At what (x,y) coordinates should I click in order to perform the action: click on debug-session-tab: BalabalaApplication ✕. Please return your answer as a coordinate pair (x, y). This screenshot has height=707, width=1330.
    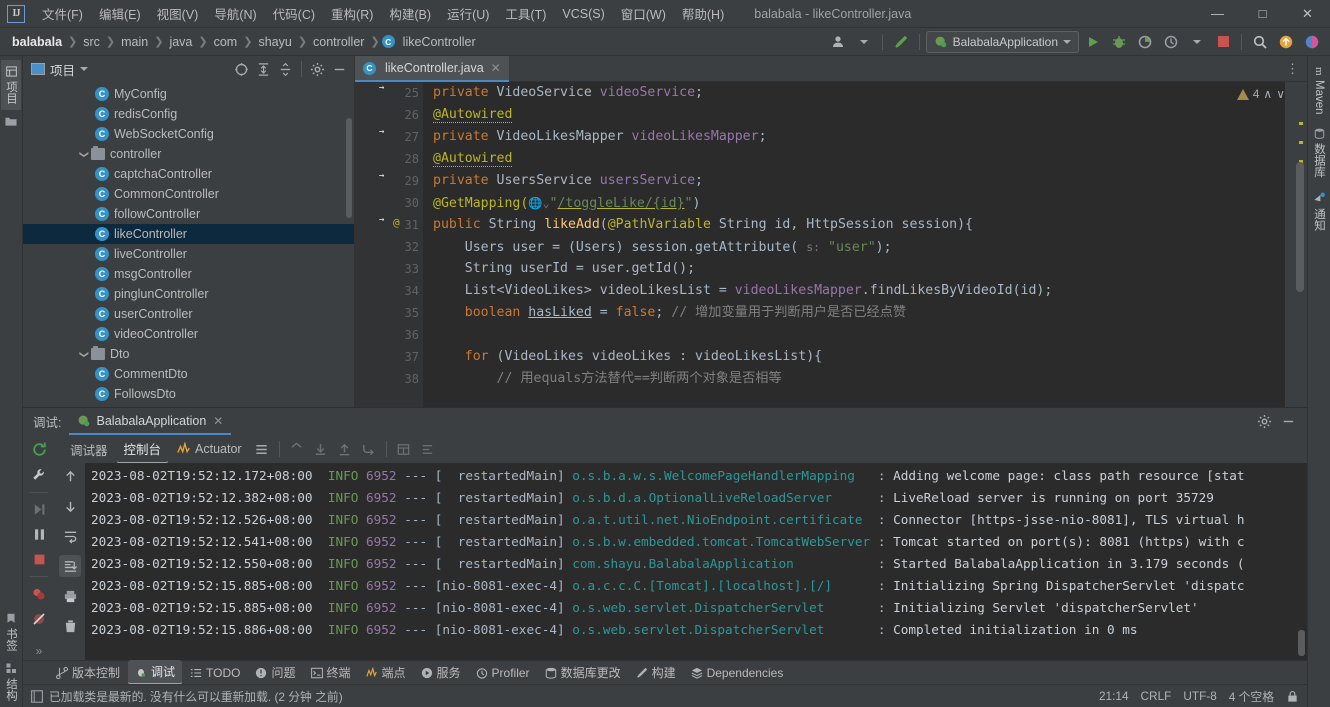
    Looking at the image, I should click on (150, 421).